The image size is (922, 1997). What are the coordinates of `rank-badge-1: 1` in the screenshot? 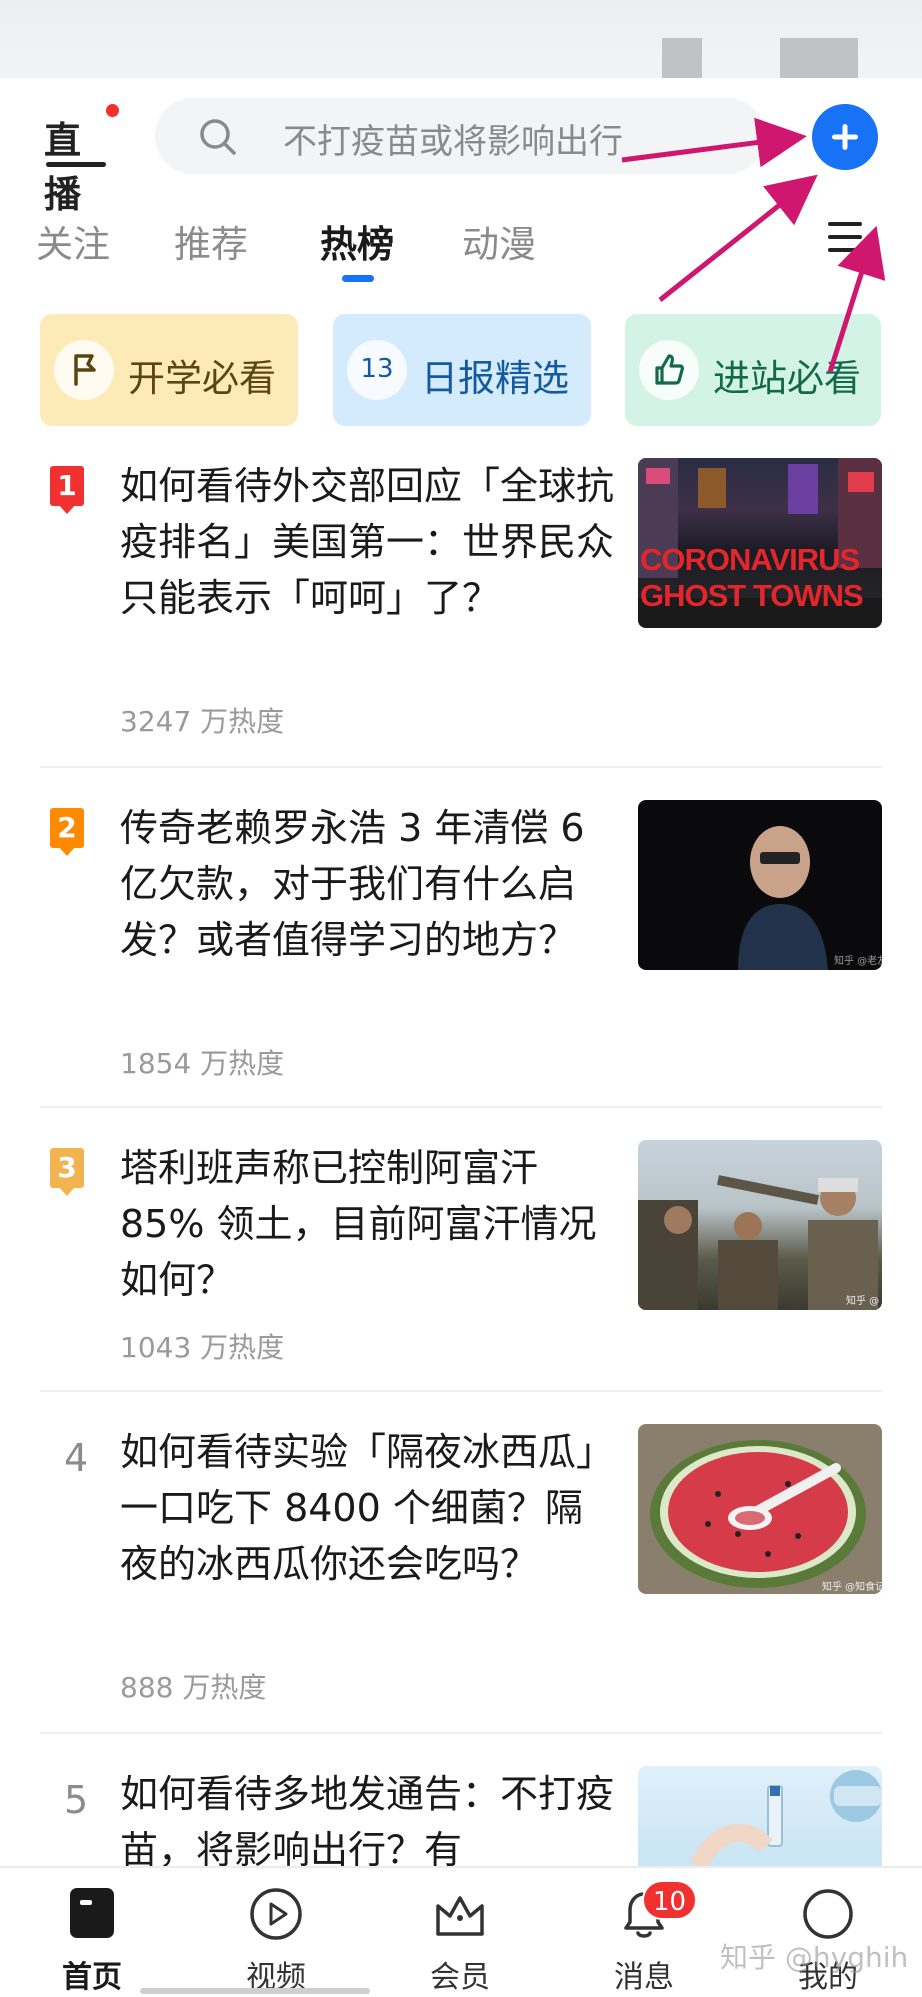 It's located at (70, 491).